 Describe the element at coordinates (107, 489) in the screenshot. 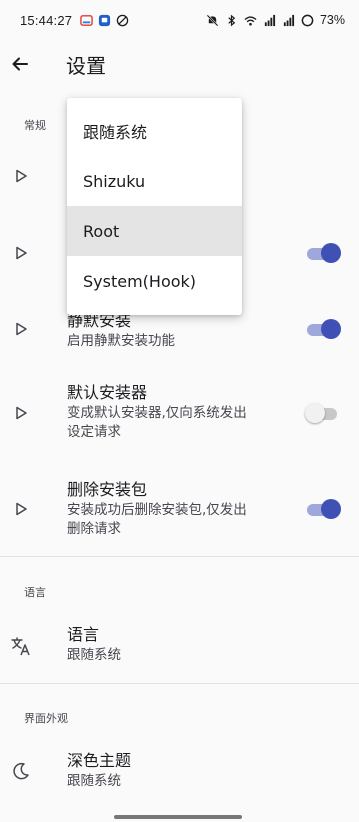

I see `delete-package-title: 删除安装包` at that location.